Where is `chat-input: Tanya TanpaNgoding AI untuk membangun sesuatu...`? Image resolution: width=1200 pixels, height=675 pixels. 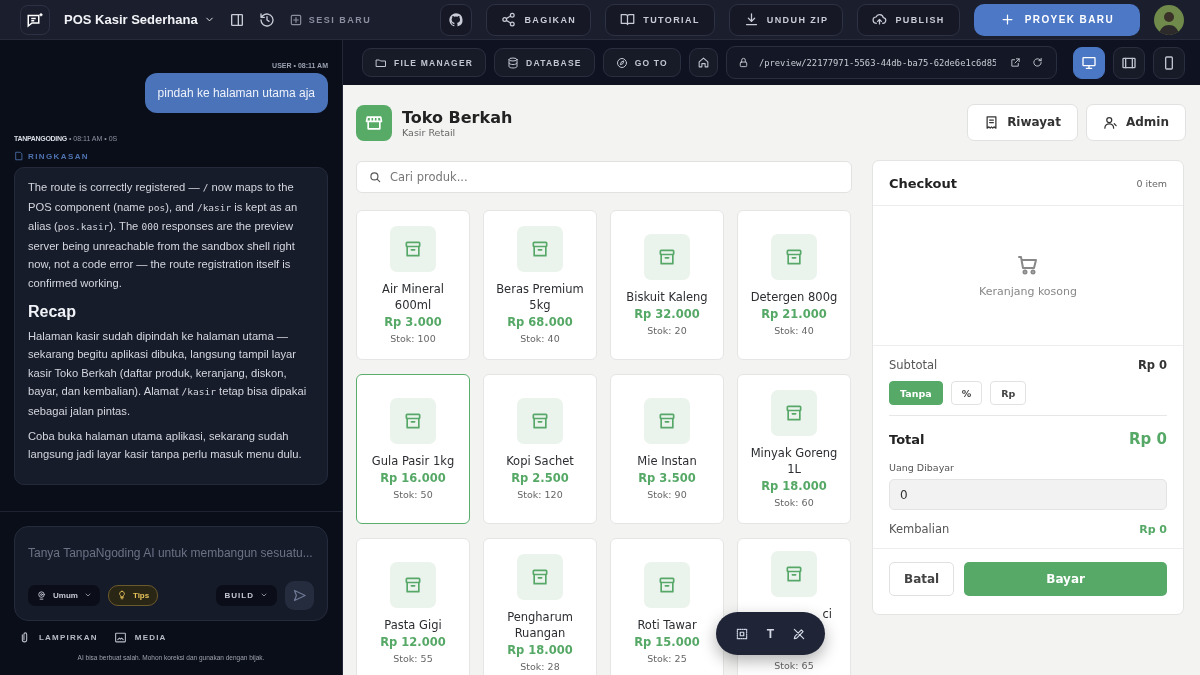
chat-input: Tanya TanpaNgoding AI untuk membangun sesuatu... is located at coordinates (171, 552).